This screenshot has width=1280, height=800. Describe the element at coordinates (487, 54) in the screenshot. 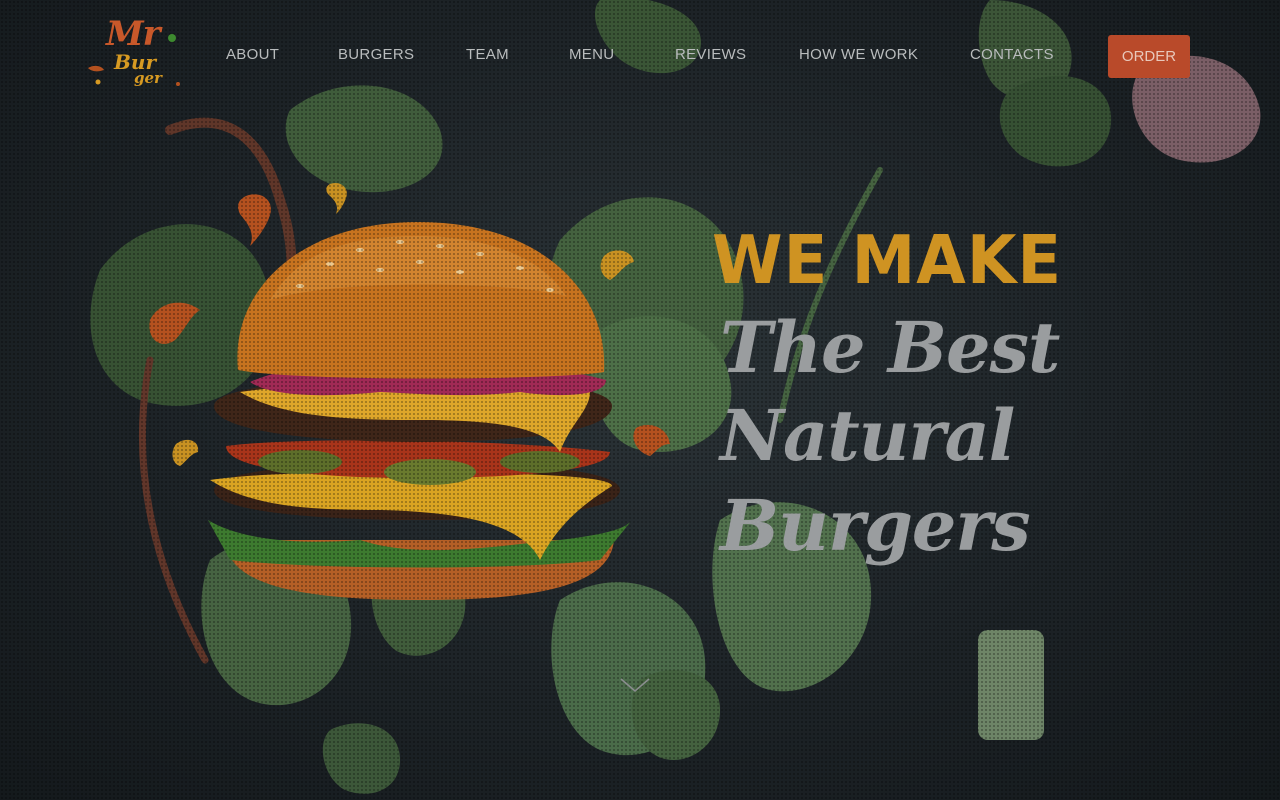

I see `nav-item-team: TEAM` at that location.